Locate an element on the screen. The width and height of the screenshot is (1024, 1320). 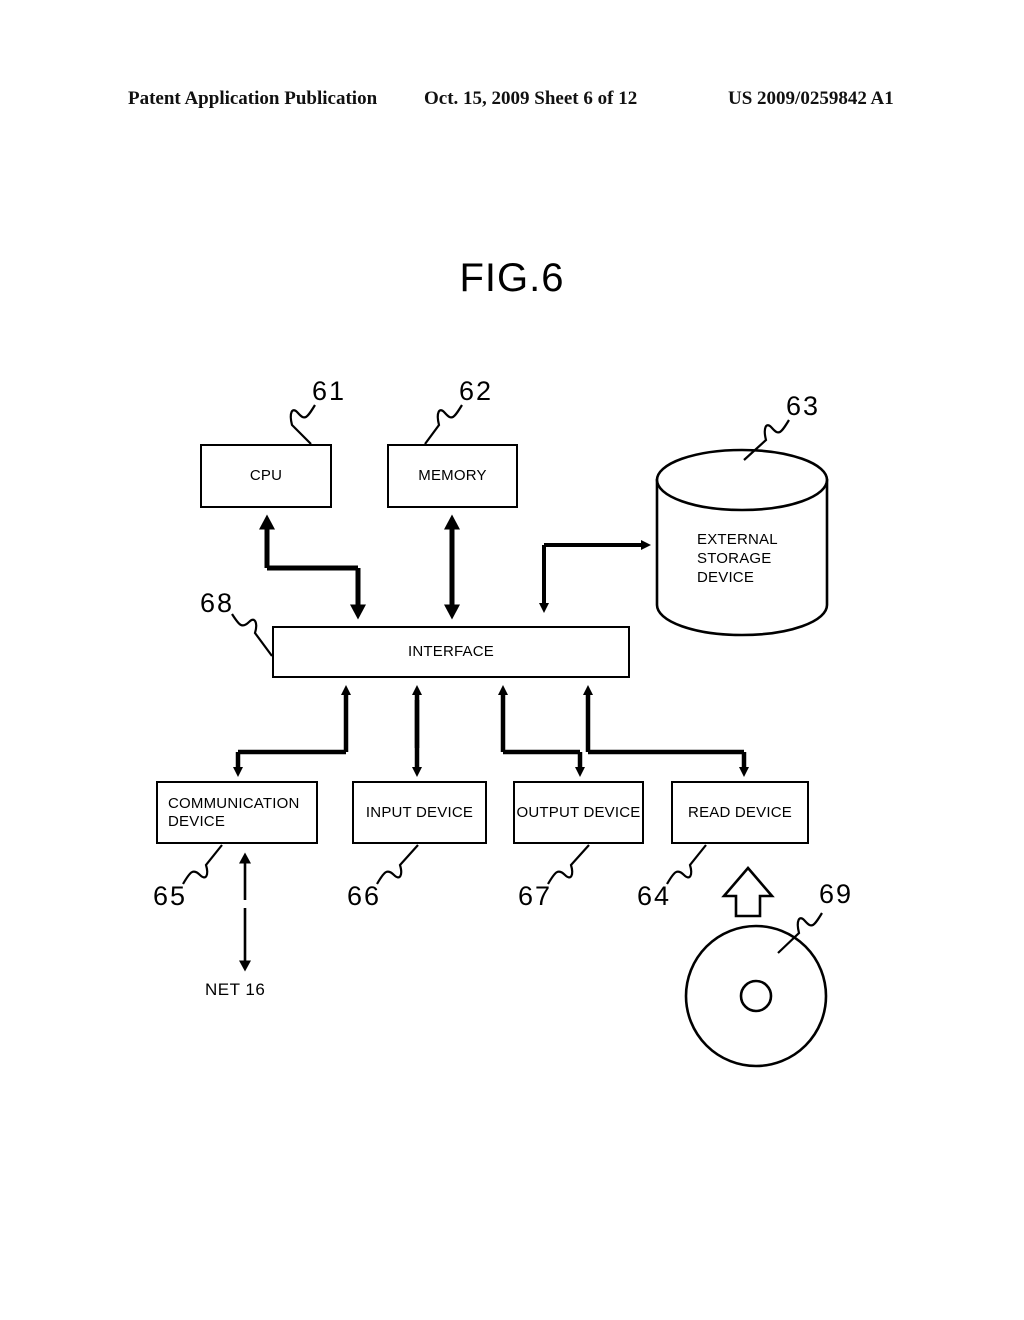
block-cpu: CPU is located at coordinates (266, 476).